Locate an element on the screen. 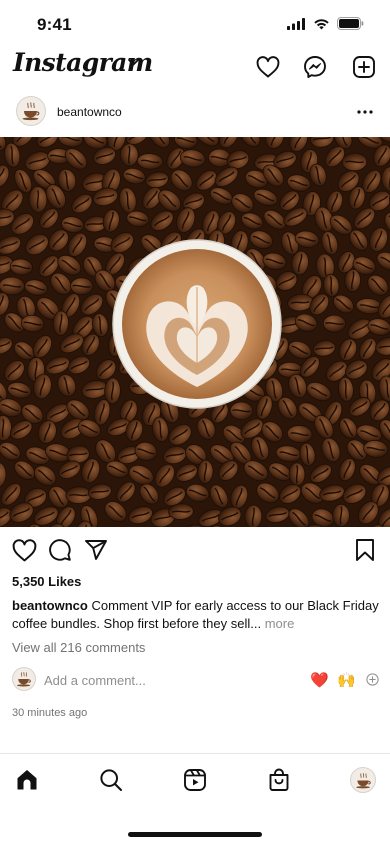 The height and width of the screenshot is (844, 390). reels-icon is located at coordinates (195, 780).